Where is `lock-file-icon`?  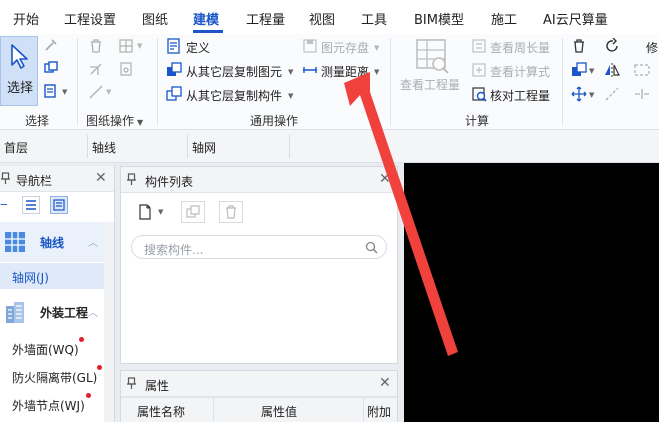 lock-file-icon is located at coordinates (126, 69).